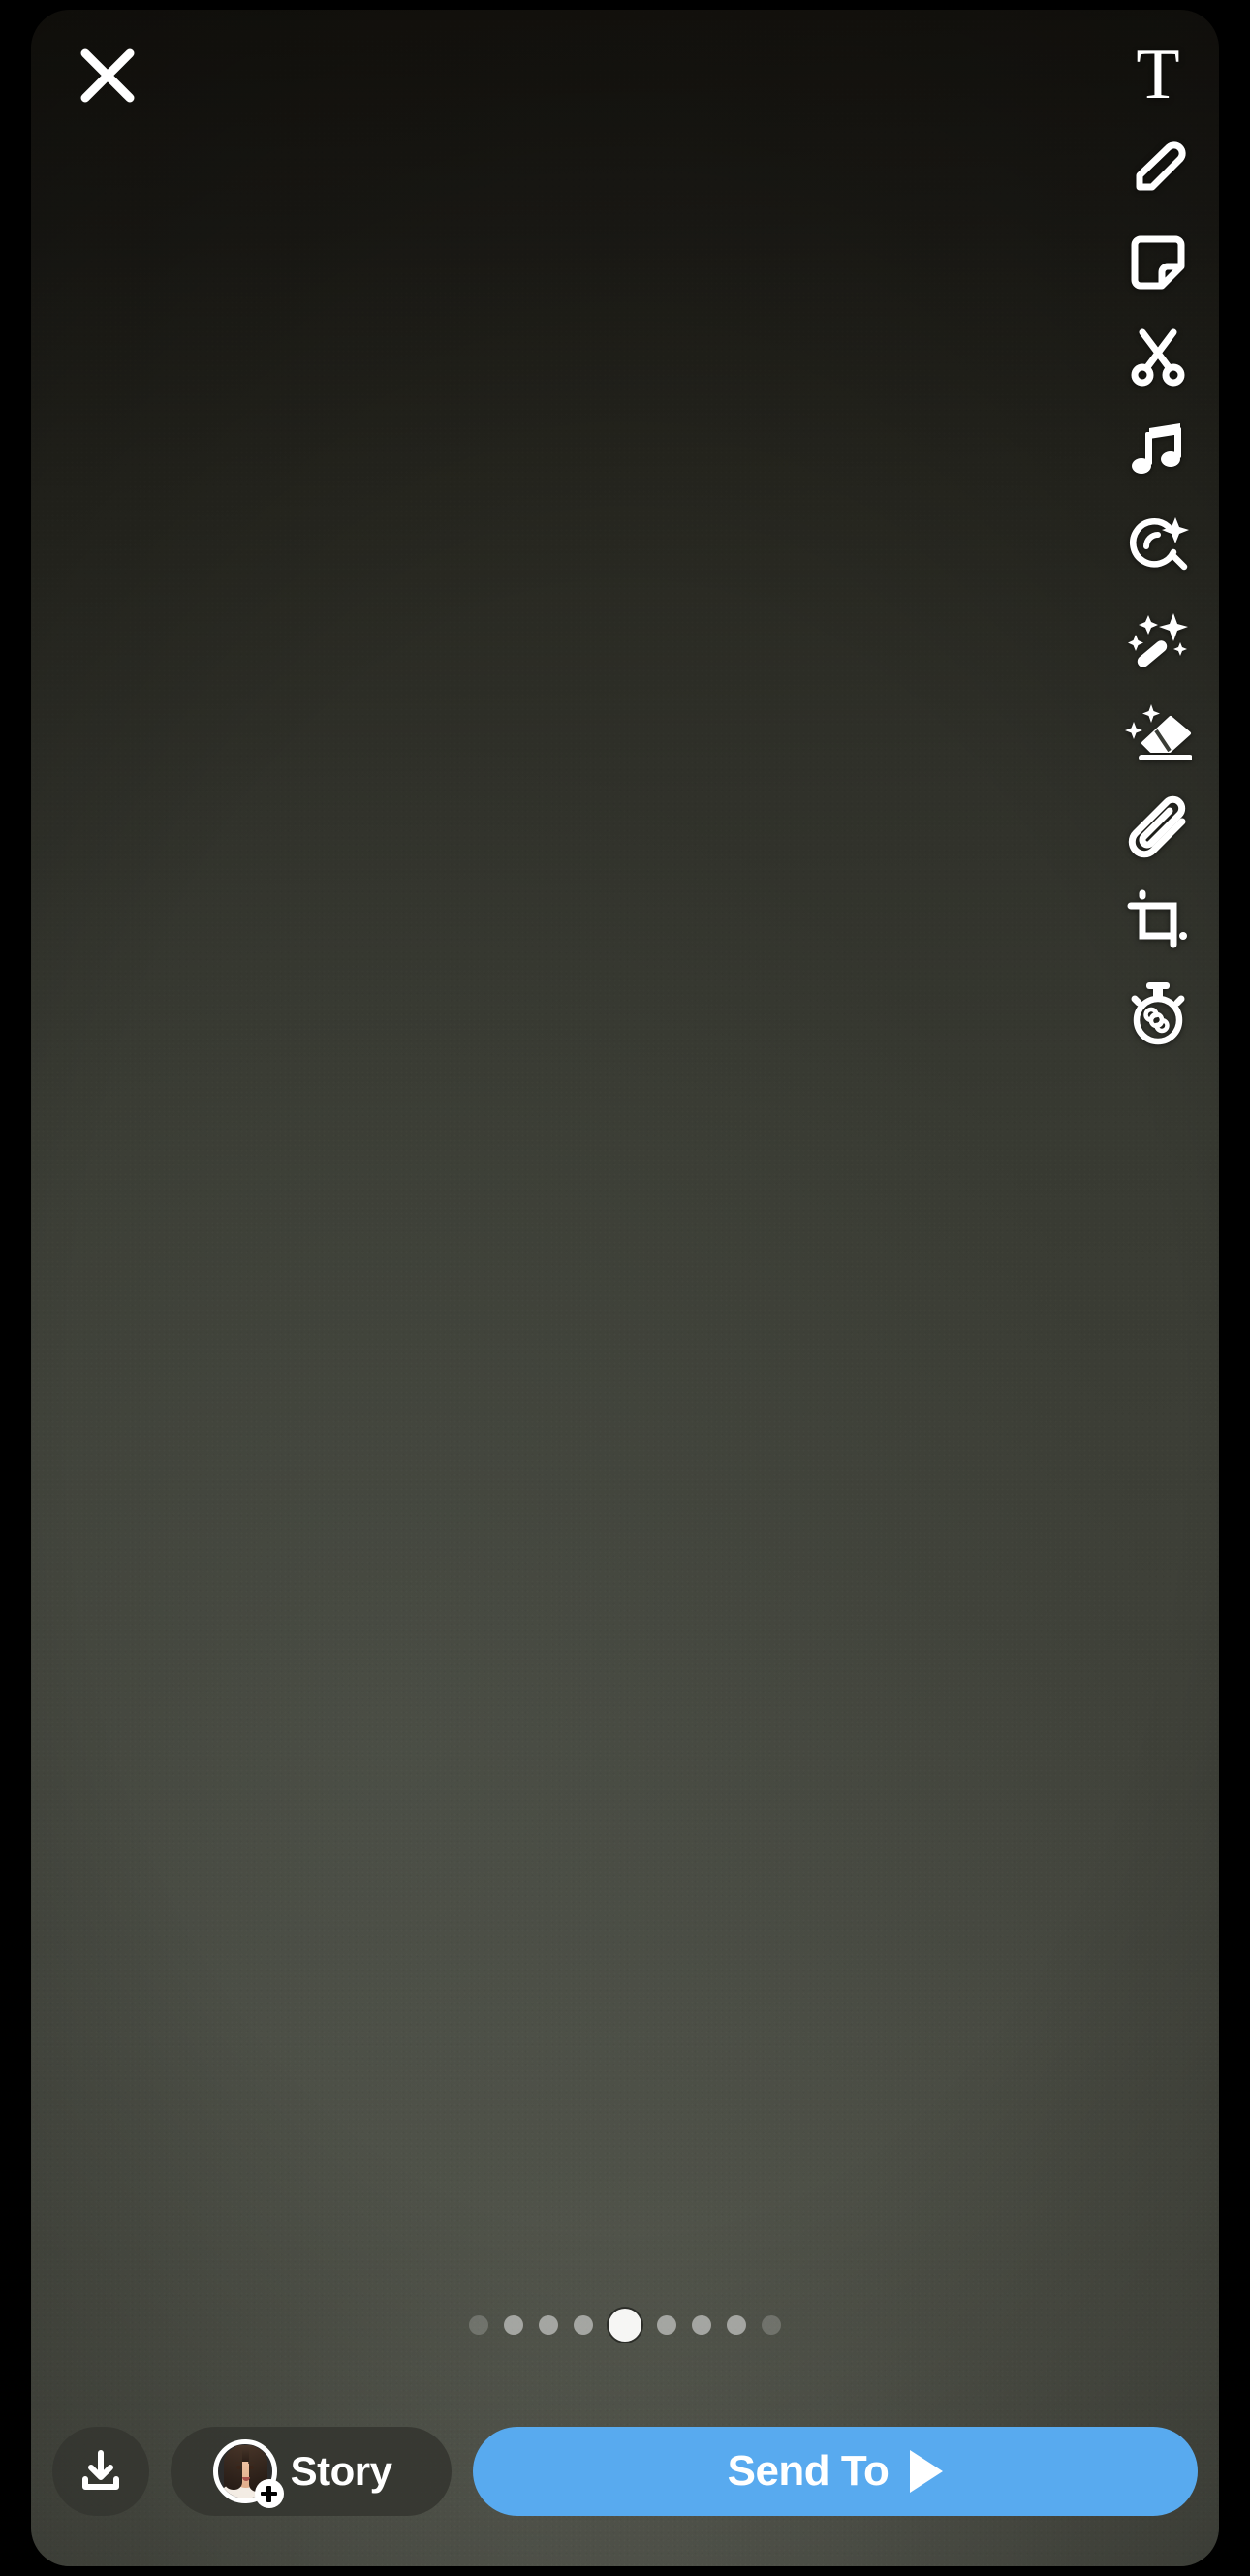 Image resolution: width=1250 pixels, height=2576 pixels. I want to click on story-button: Story, so click(311, 2471).